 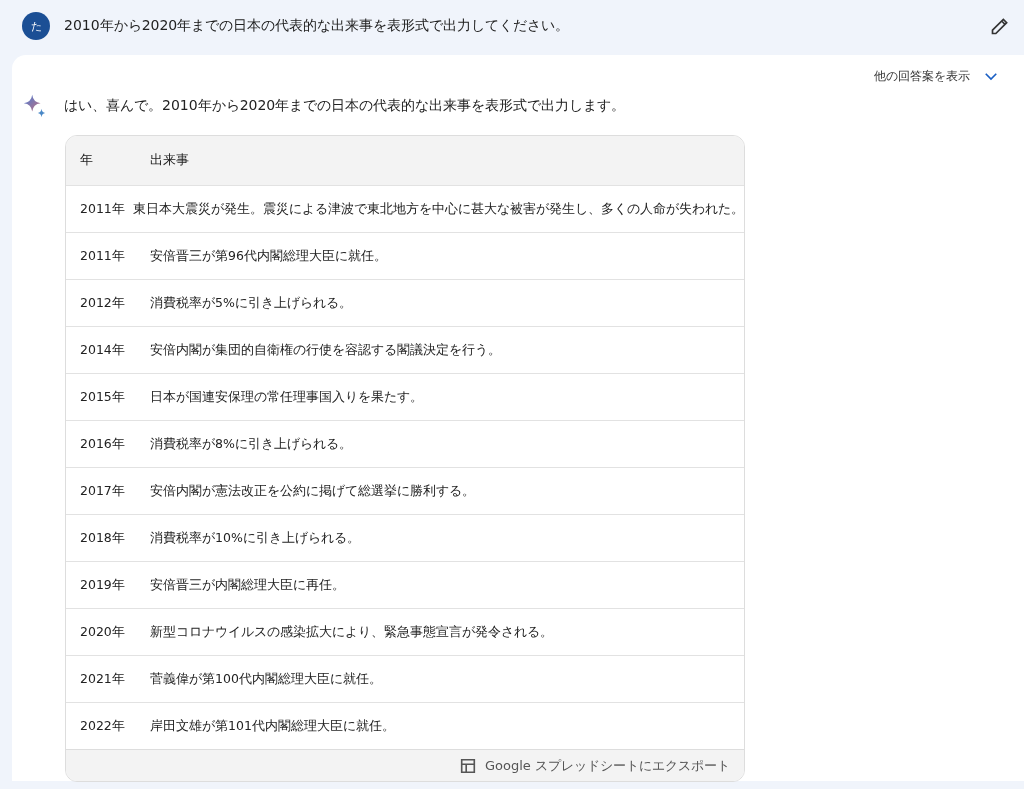 What do you see at coordinates (269, 256) in the screenshot?
I see `table-cell-text: 安倍晋三が第96代内閣総理大臣に就任。` at bounding box center [269, 256].